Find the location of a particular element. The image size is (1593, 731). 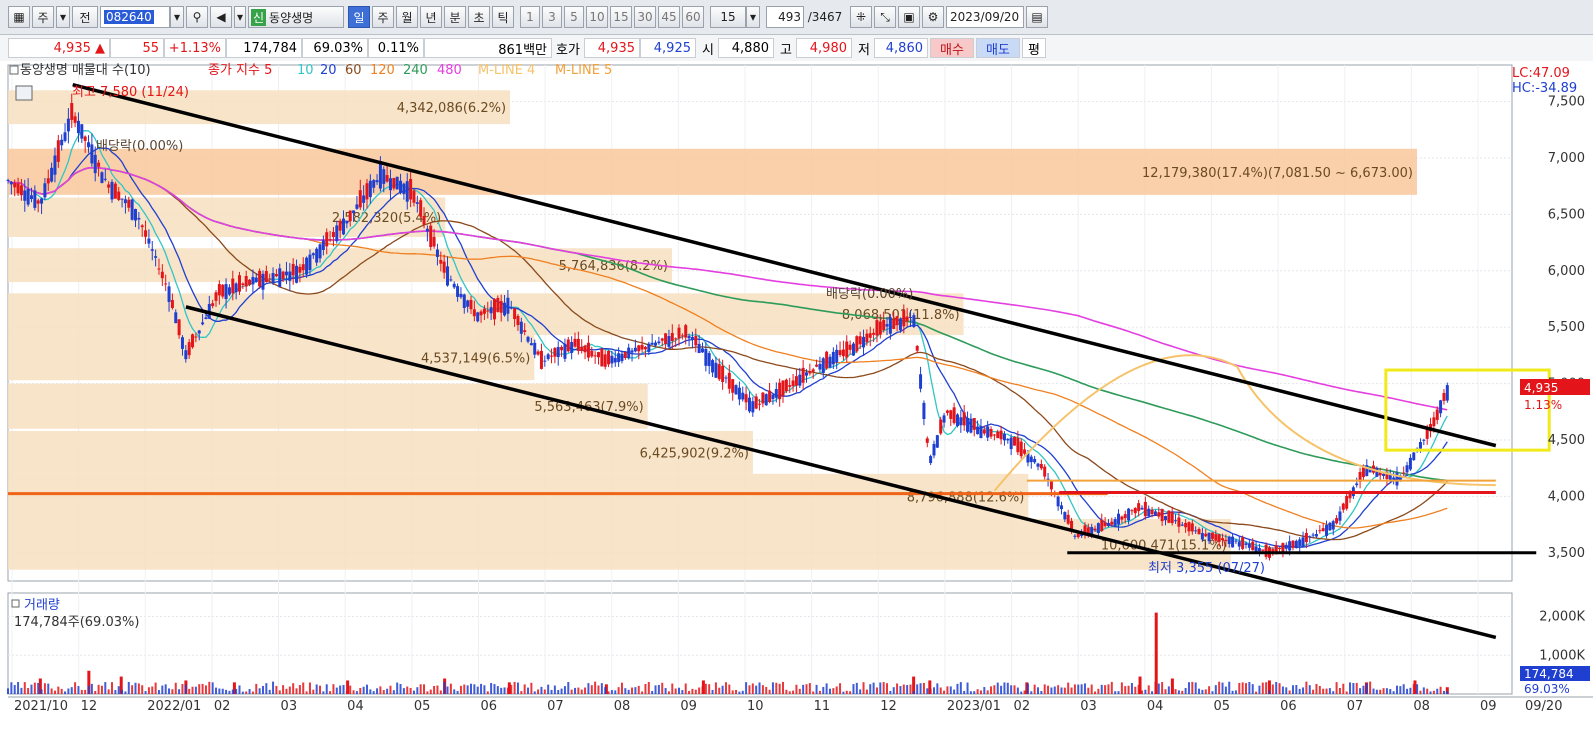

crosshair-icon: ⤡ is located at coordinates (885, 17).